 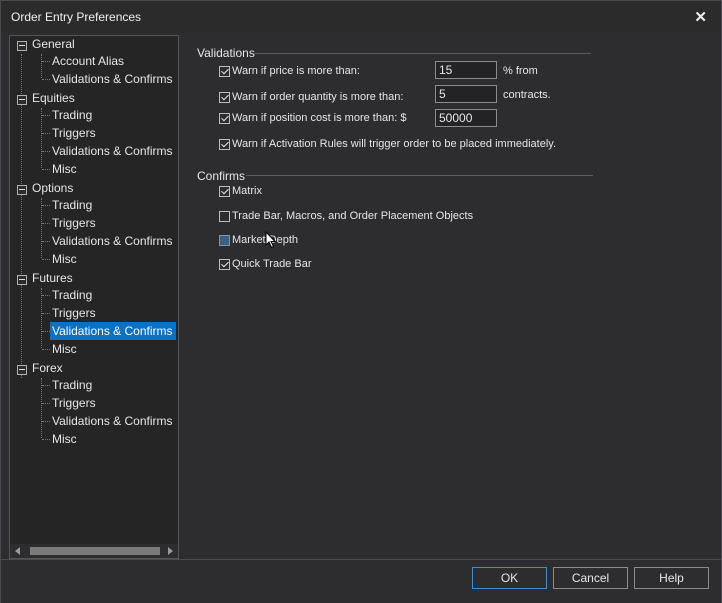 I want to click on tree-node-equities-trading: Trading, so click(x=72, y=115).